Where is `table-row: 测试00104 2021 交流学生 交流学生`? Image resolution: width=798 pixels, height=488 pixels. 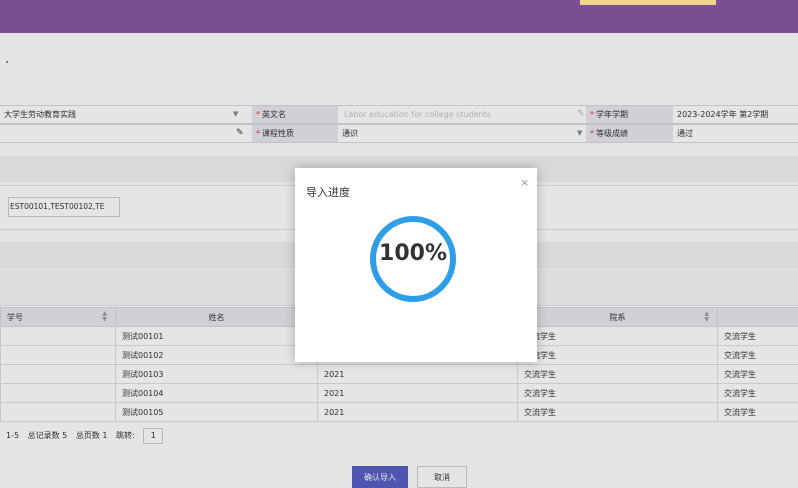
table-row: 测试00104 2021 交流学生 交流学生 is located at coordinates (399, 393).